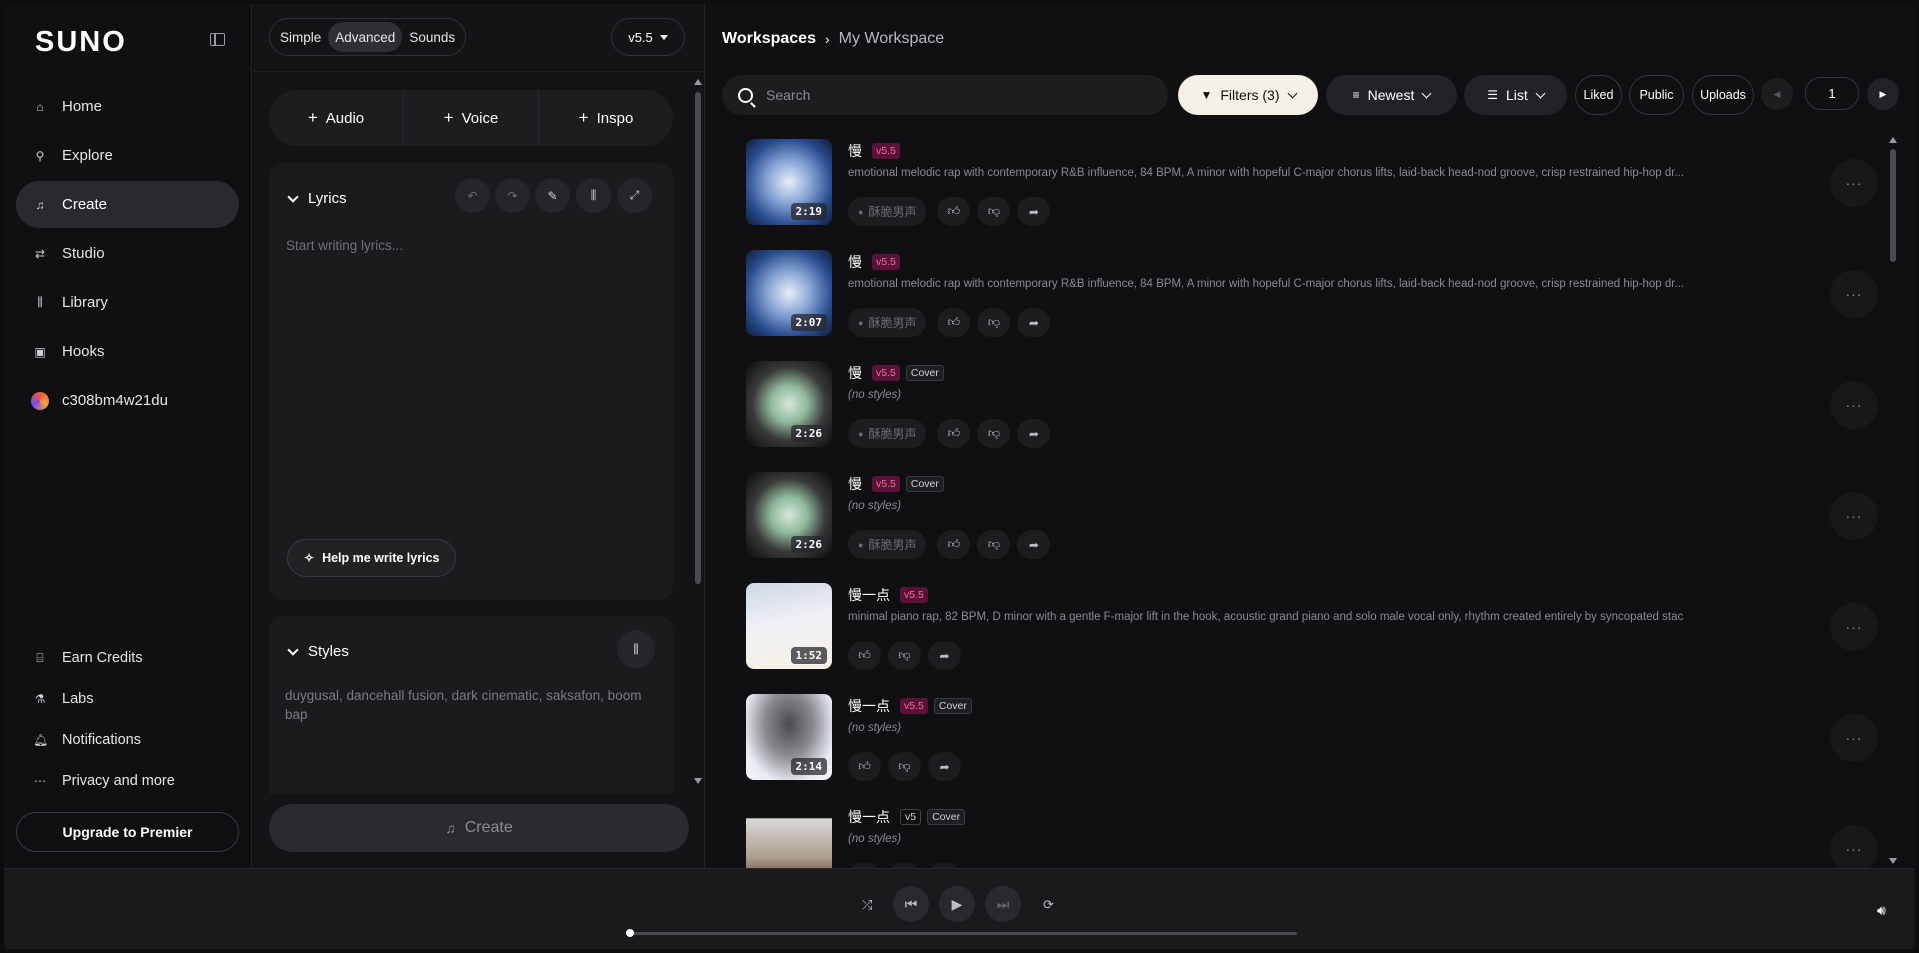 Image resolution: width=1919 pixels, height=953 pixels. I want to click on styles-toggle: Styles, so click(318, 651).